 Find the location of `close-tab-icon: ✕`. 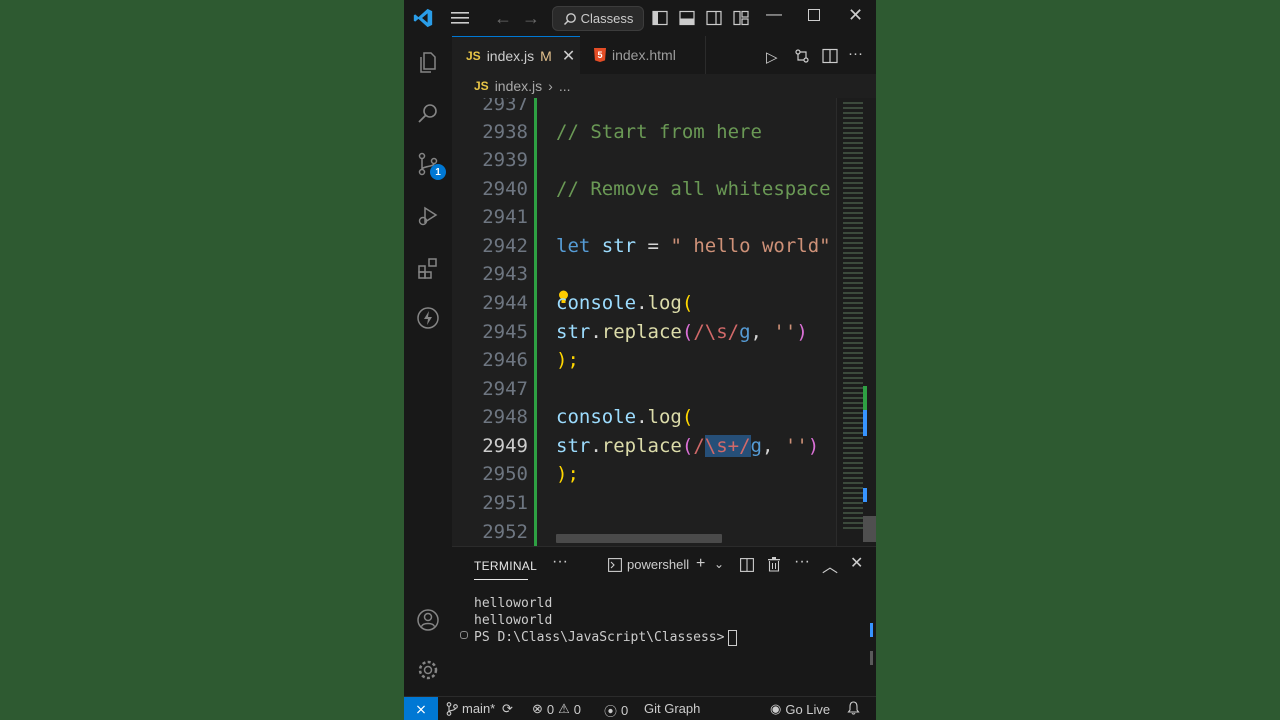

close-tab-icon: ✕ is located at coordinates (568, 56).